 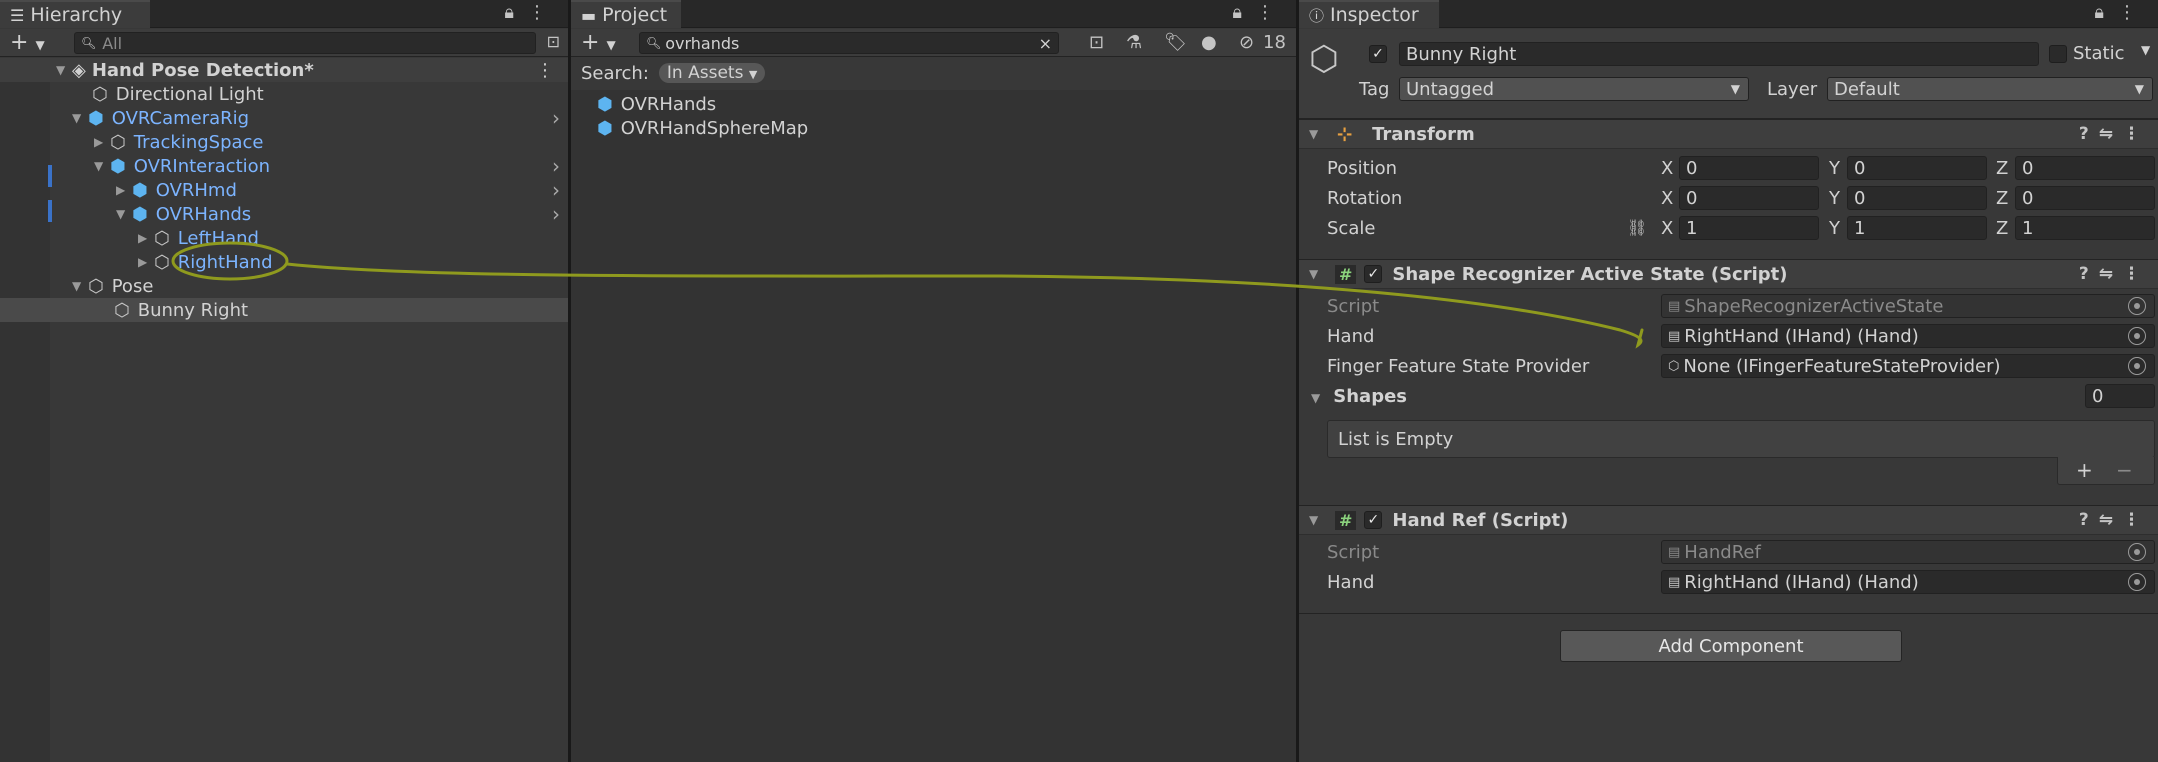 What do you see at coordinates (284, 286) in the screenshot?
I see `hierarchy-item-pose: ▼ ⬡ Pose` at bounding box center [284, 286].